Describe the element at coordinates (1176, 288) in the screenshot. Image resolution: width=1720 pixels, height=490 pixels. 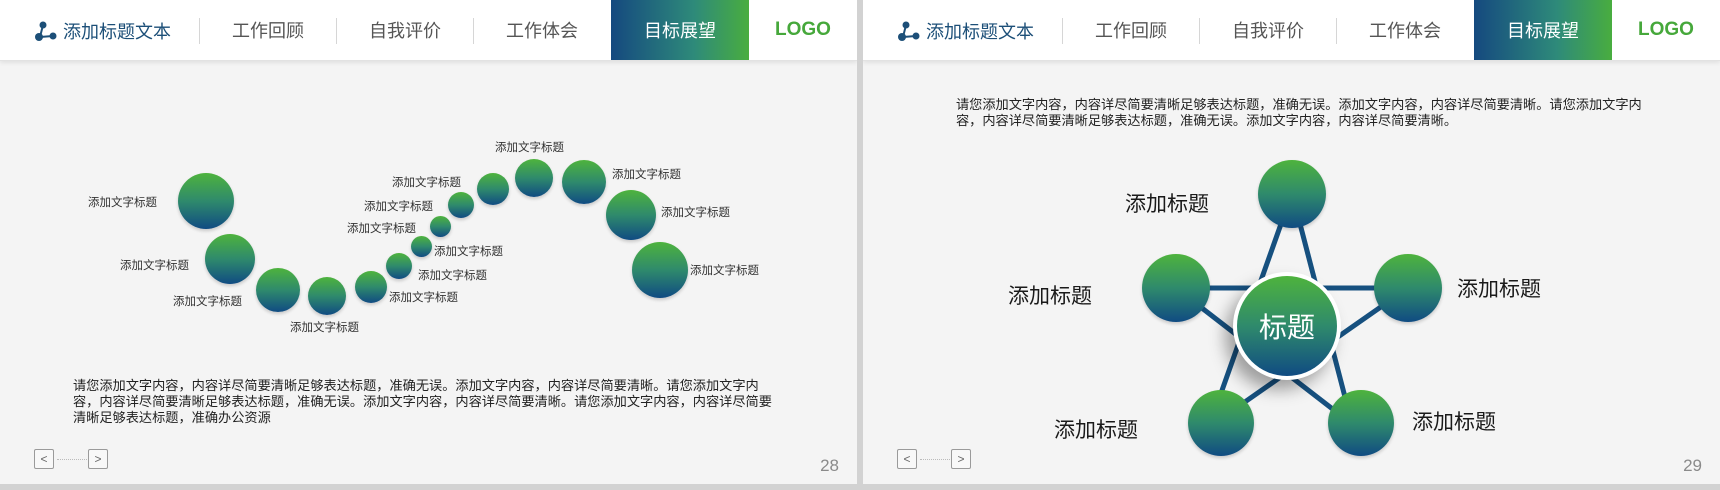
I see `star-node-left` at that location.